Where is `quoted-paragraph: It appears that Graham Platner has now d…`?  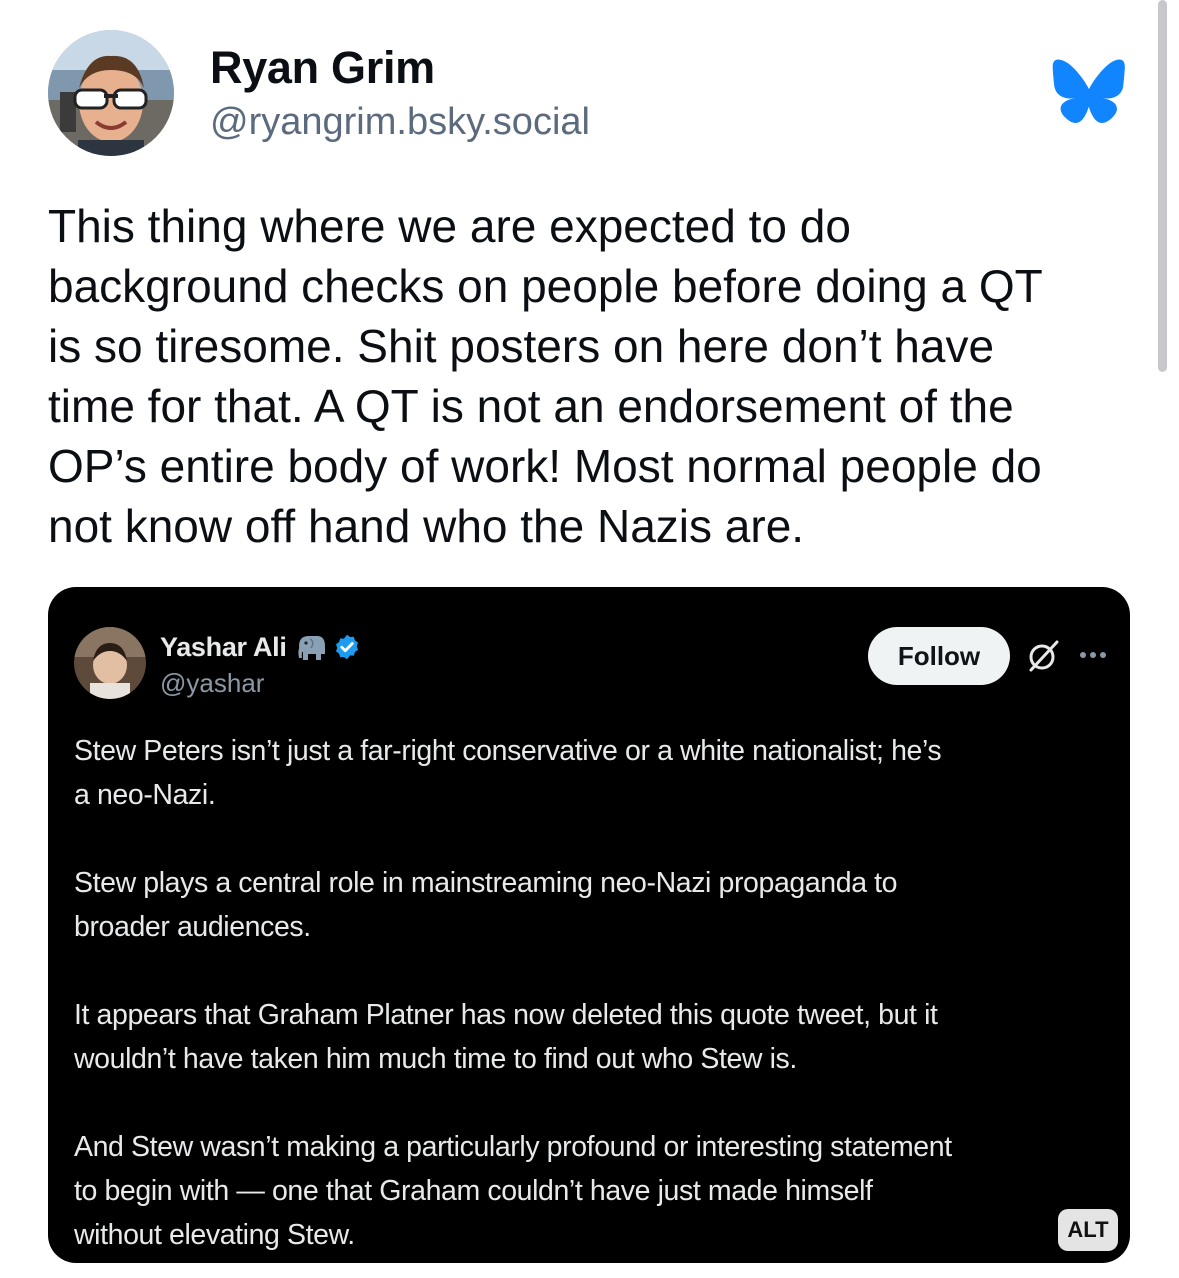 quoted-paragraph: It appears that Graham Platner has now d… is located at coordinates (506, 1037).